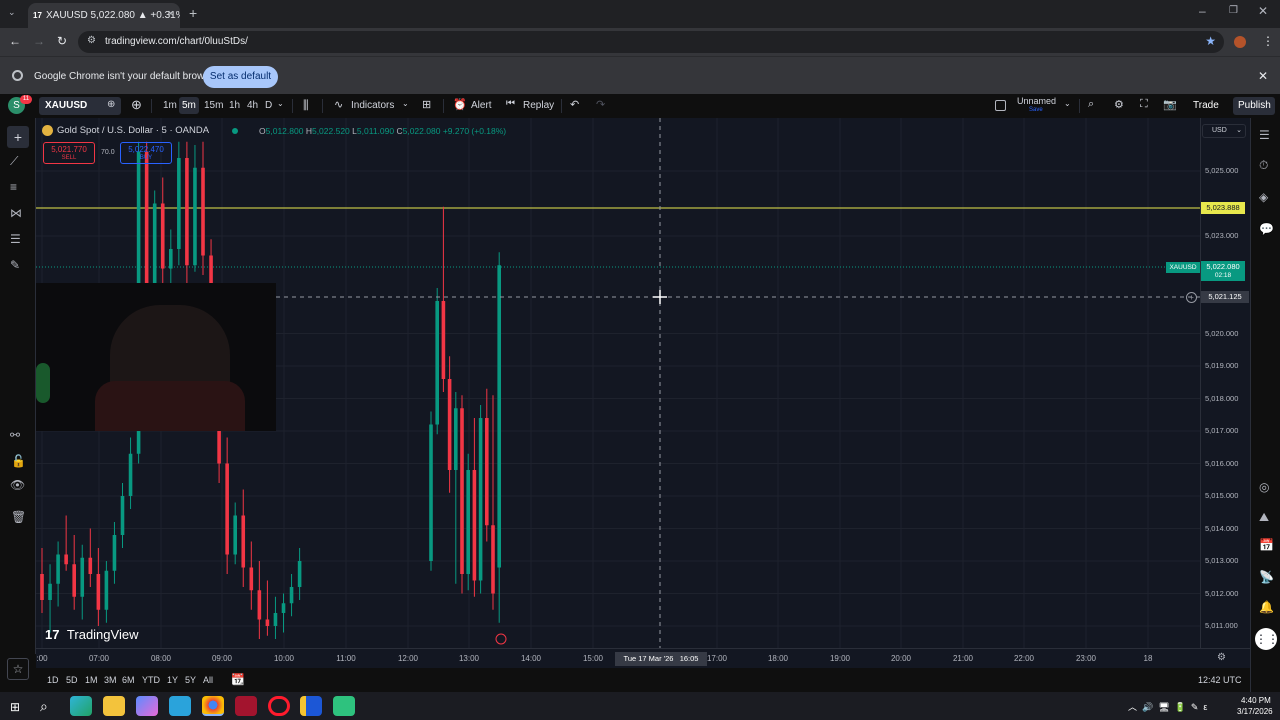 The height and width of the screenshot is (720, 1280). Describe the element at coordinates (128, 680) in the screenshot. I see `range-6m: 6M` at that location.